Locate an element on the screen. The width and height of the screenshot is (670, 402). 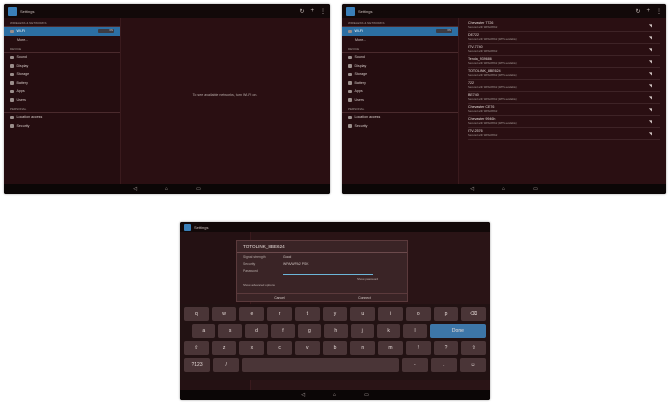
key-s: s is located at coordinates (230, 331).